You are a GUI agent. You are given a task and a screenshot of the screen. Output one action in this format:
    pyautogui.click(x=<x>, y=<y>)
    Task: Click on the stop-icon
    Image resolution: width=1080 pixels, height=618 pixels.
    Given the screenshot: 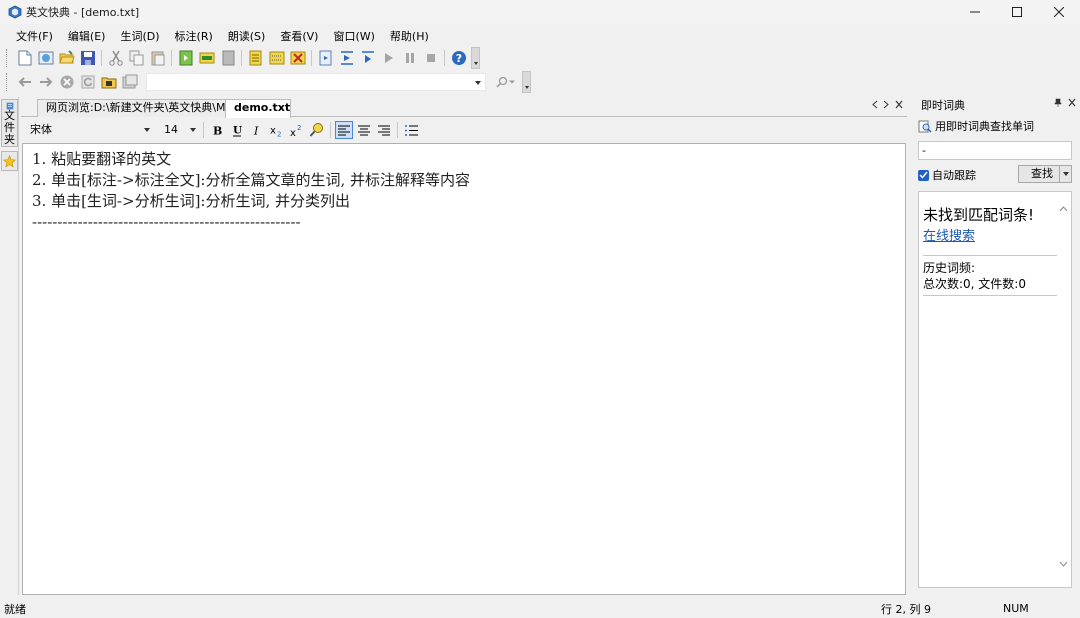 What is the action you would take?
    pyautogui.click(x=431, y=58)
    